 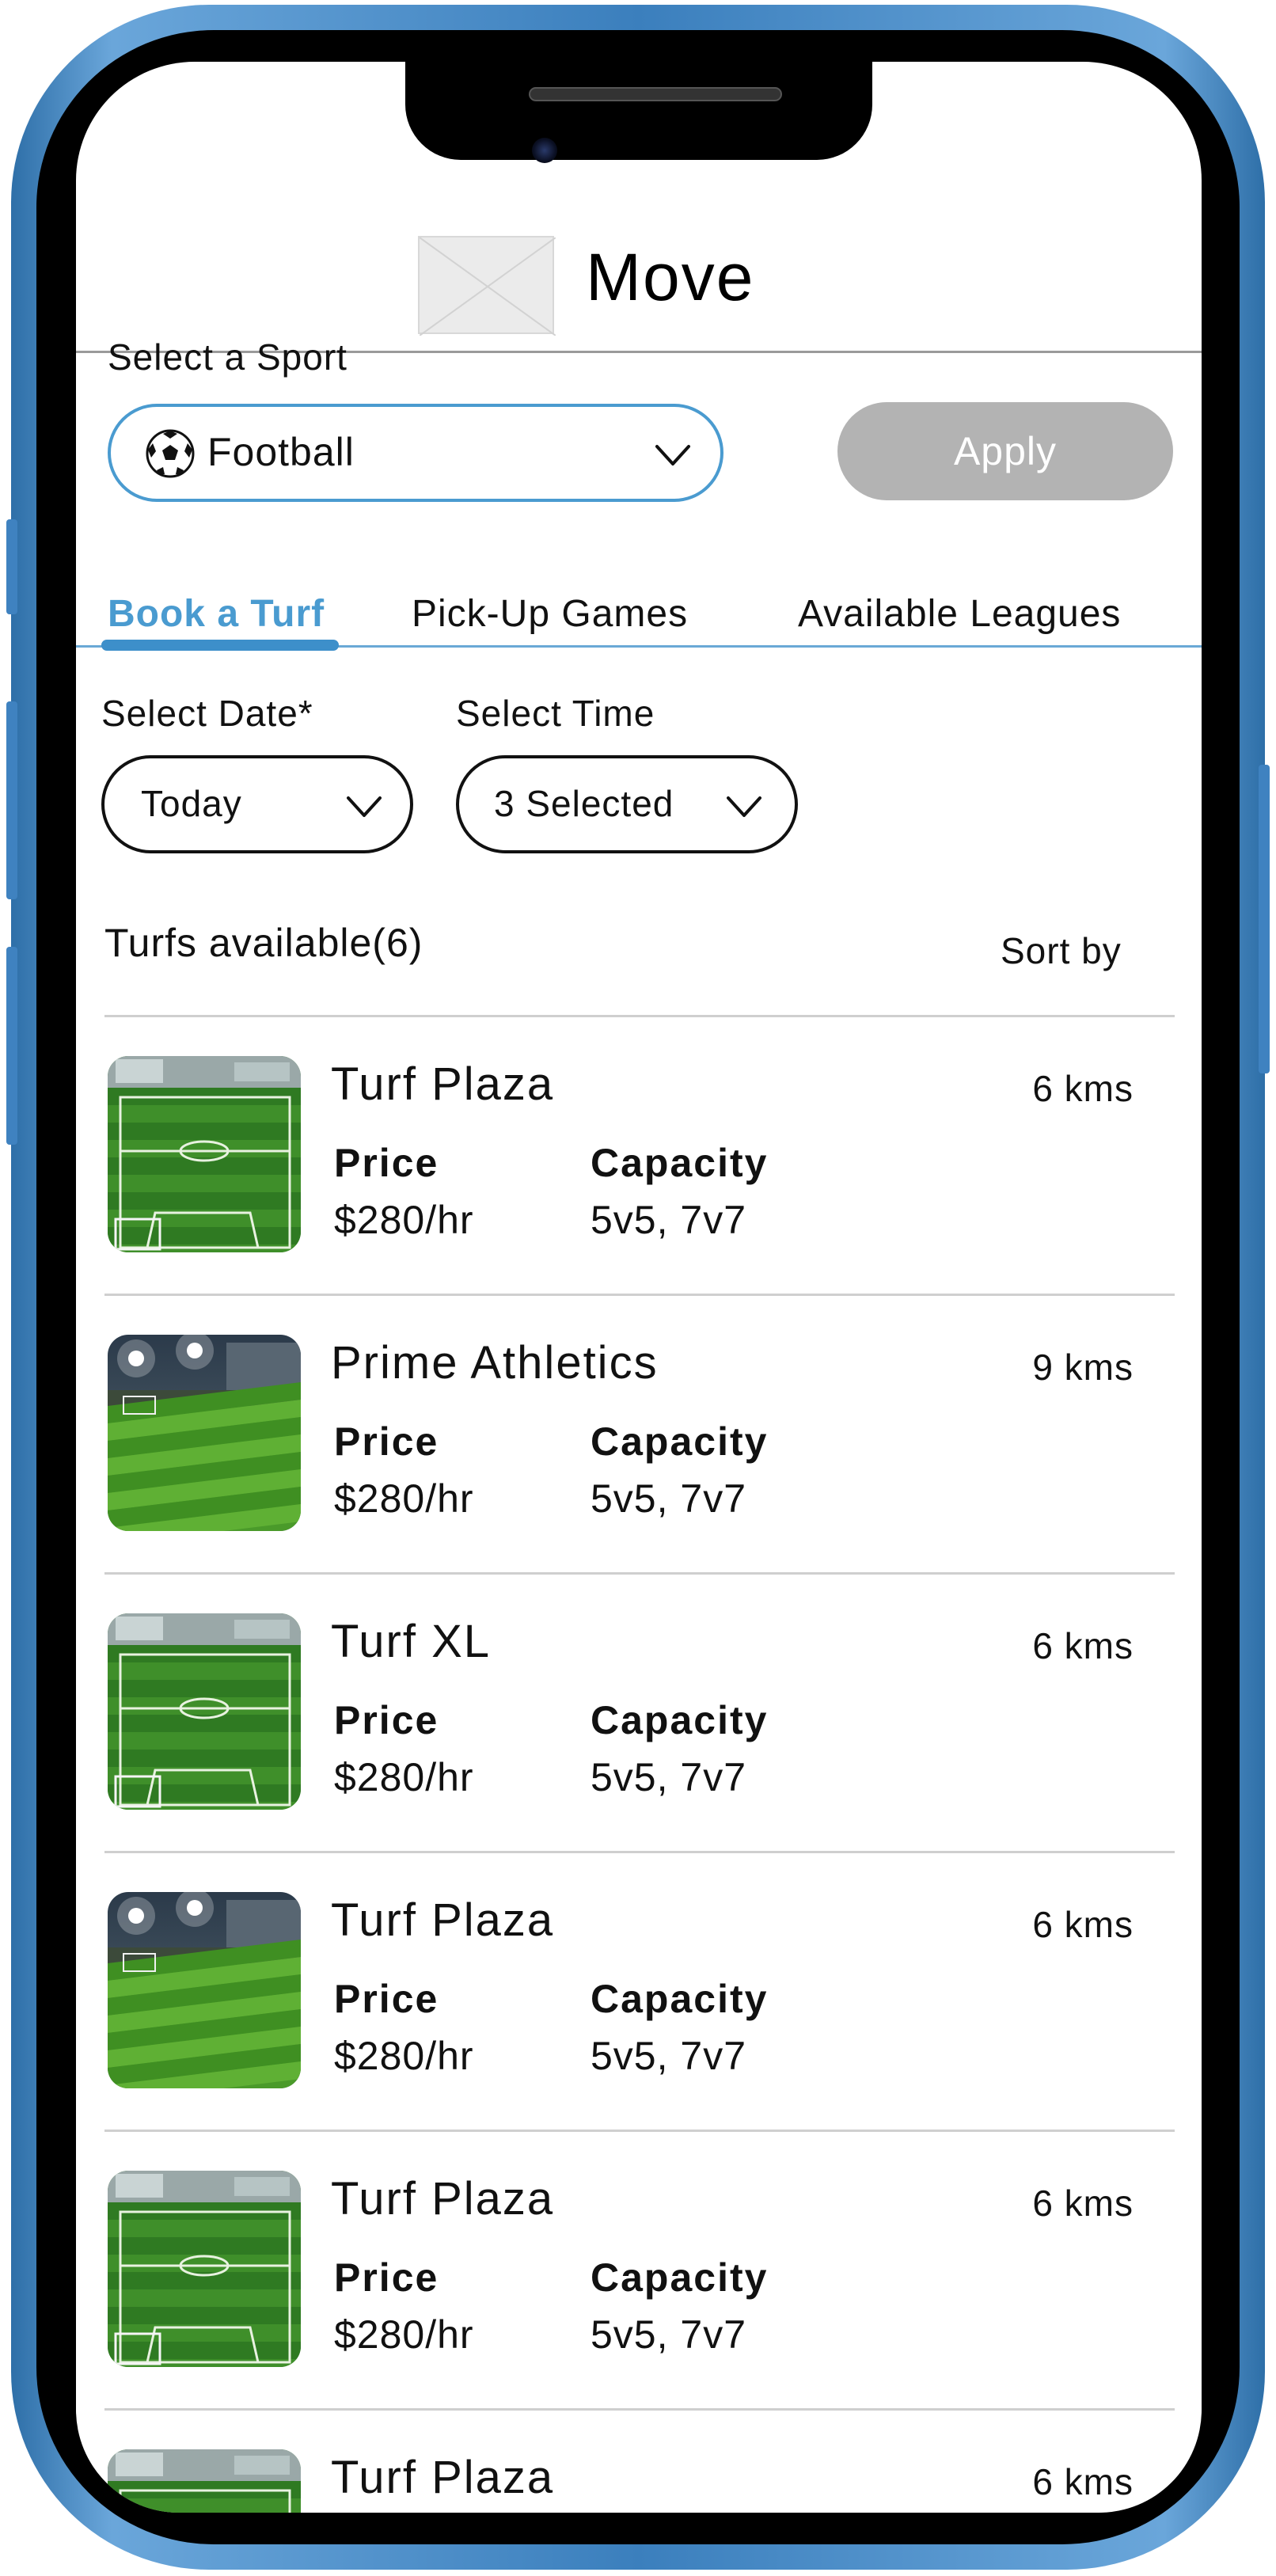 I want to click on turf-name: Prime Athletics, so click(x=495, y=1363).